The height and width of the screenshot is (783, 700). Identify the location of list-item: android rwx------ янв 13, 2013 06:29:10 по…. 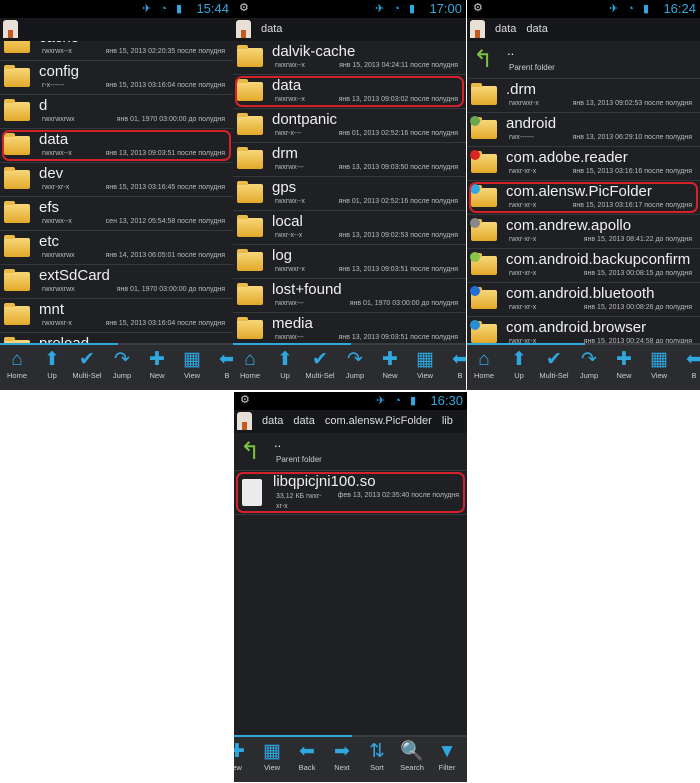
(583, 130).